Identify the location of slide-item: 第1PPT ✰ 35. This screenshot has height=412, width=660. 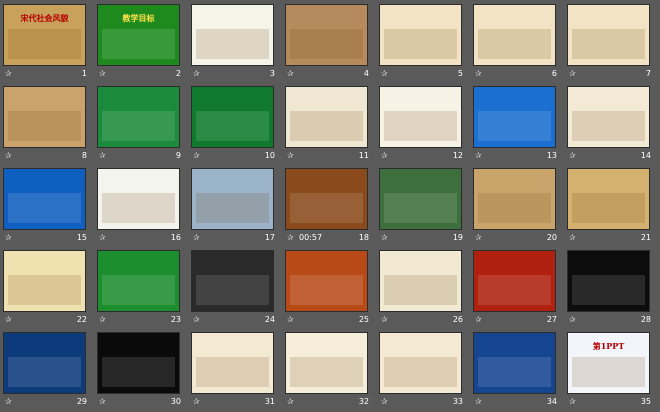
(613, 371).